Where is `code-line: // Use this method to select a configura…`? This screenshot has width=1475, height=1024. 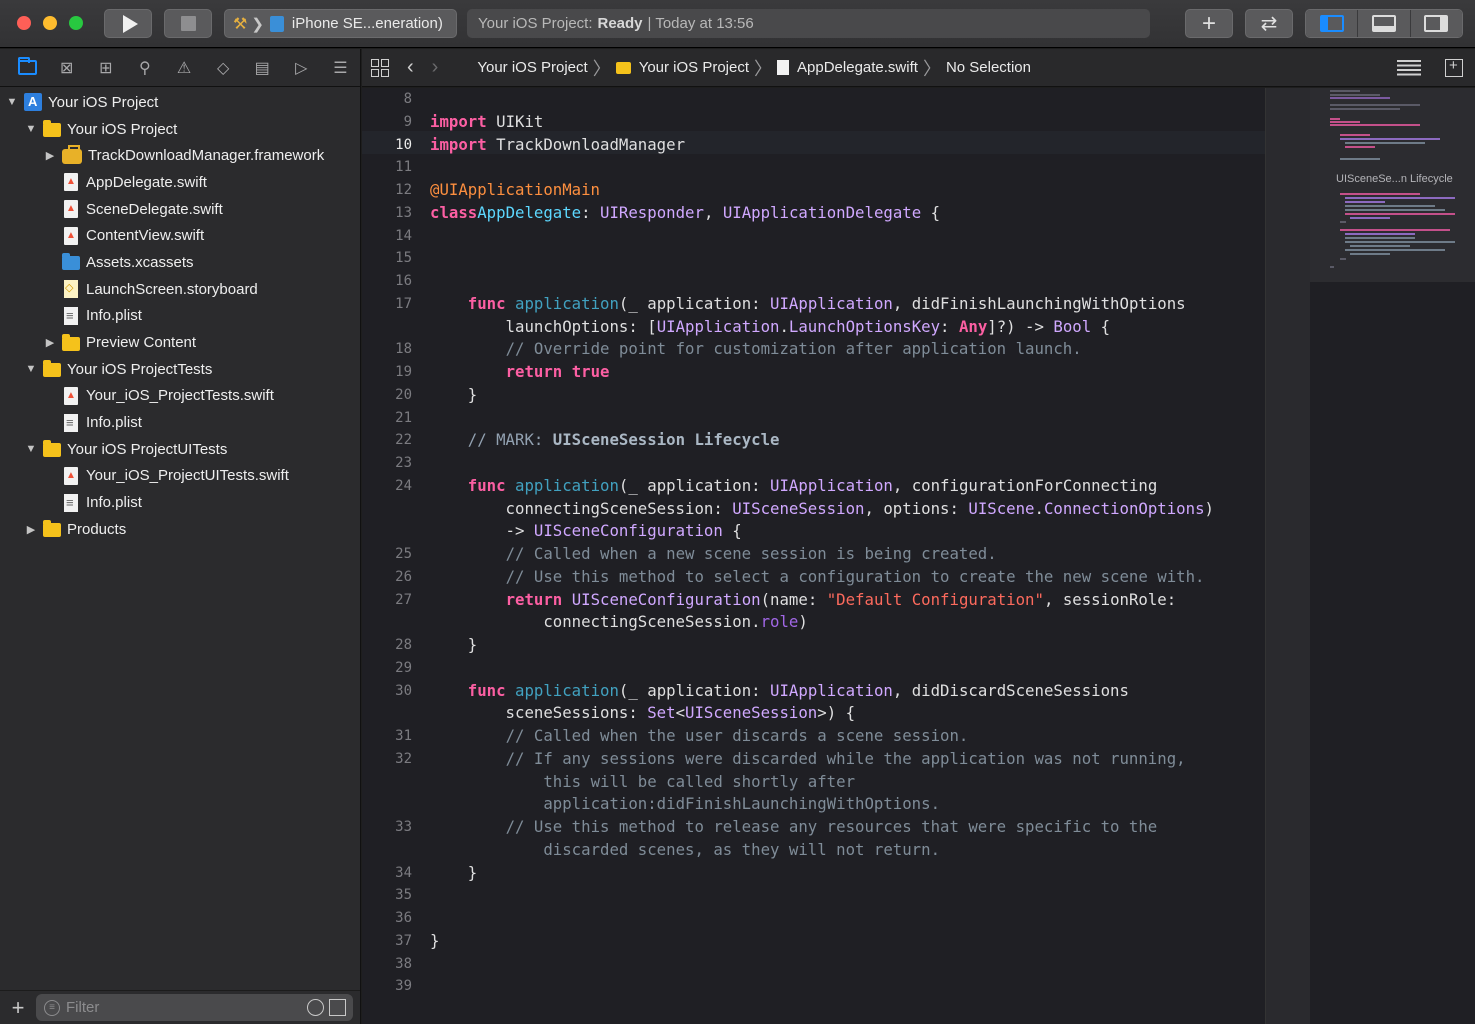 code-line: // Use this method to select a configura… is located at coordinates (847, 577).